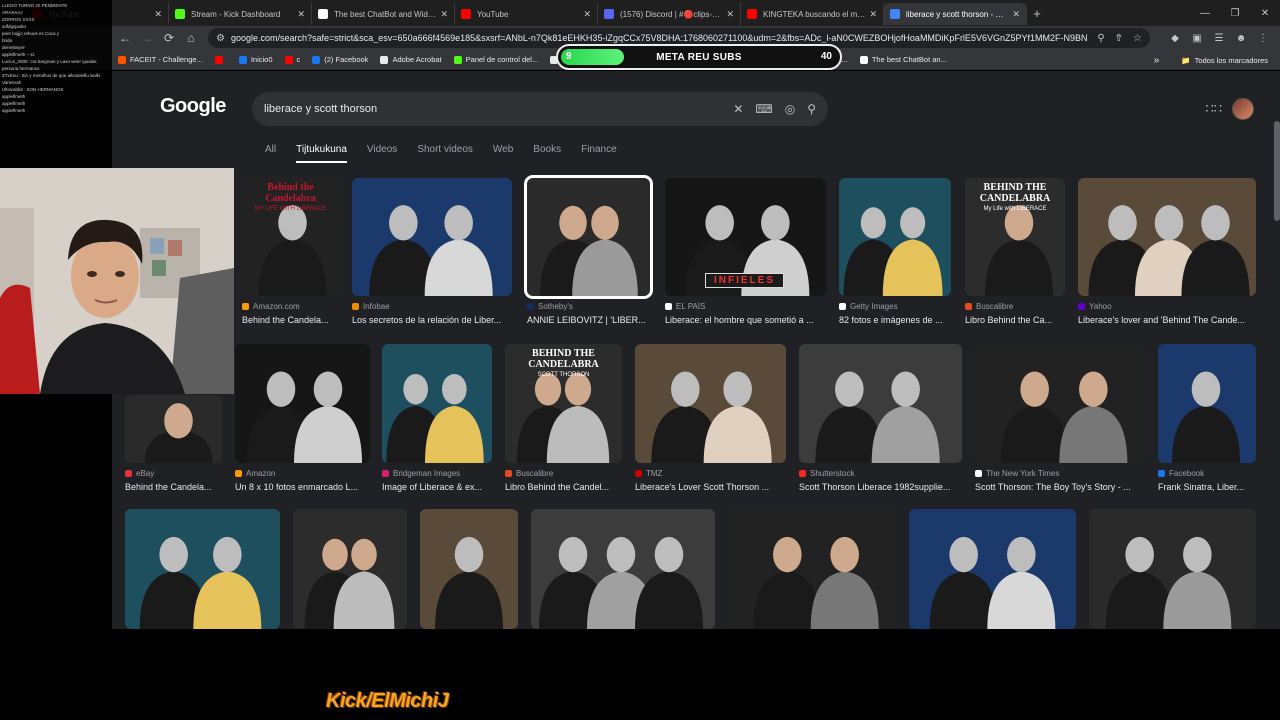  What do you see at coordinates (563, 403) in the screenshot?
I see `result-image: BEHIND THE CANDELABRA SCOTT THORSON` at bounding box center [563, 403].